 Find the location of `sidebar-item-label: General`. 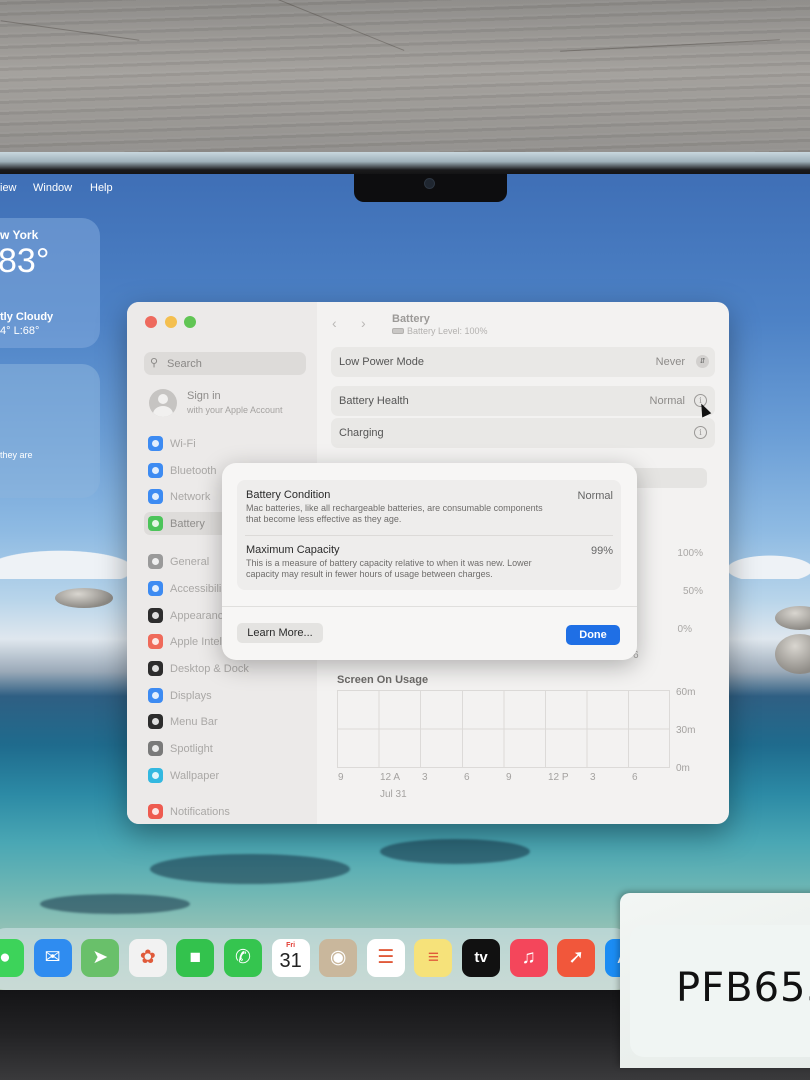

sidebar-item-label: General is located at coordinates (190, 562).